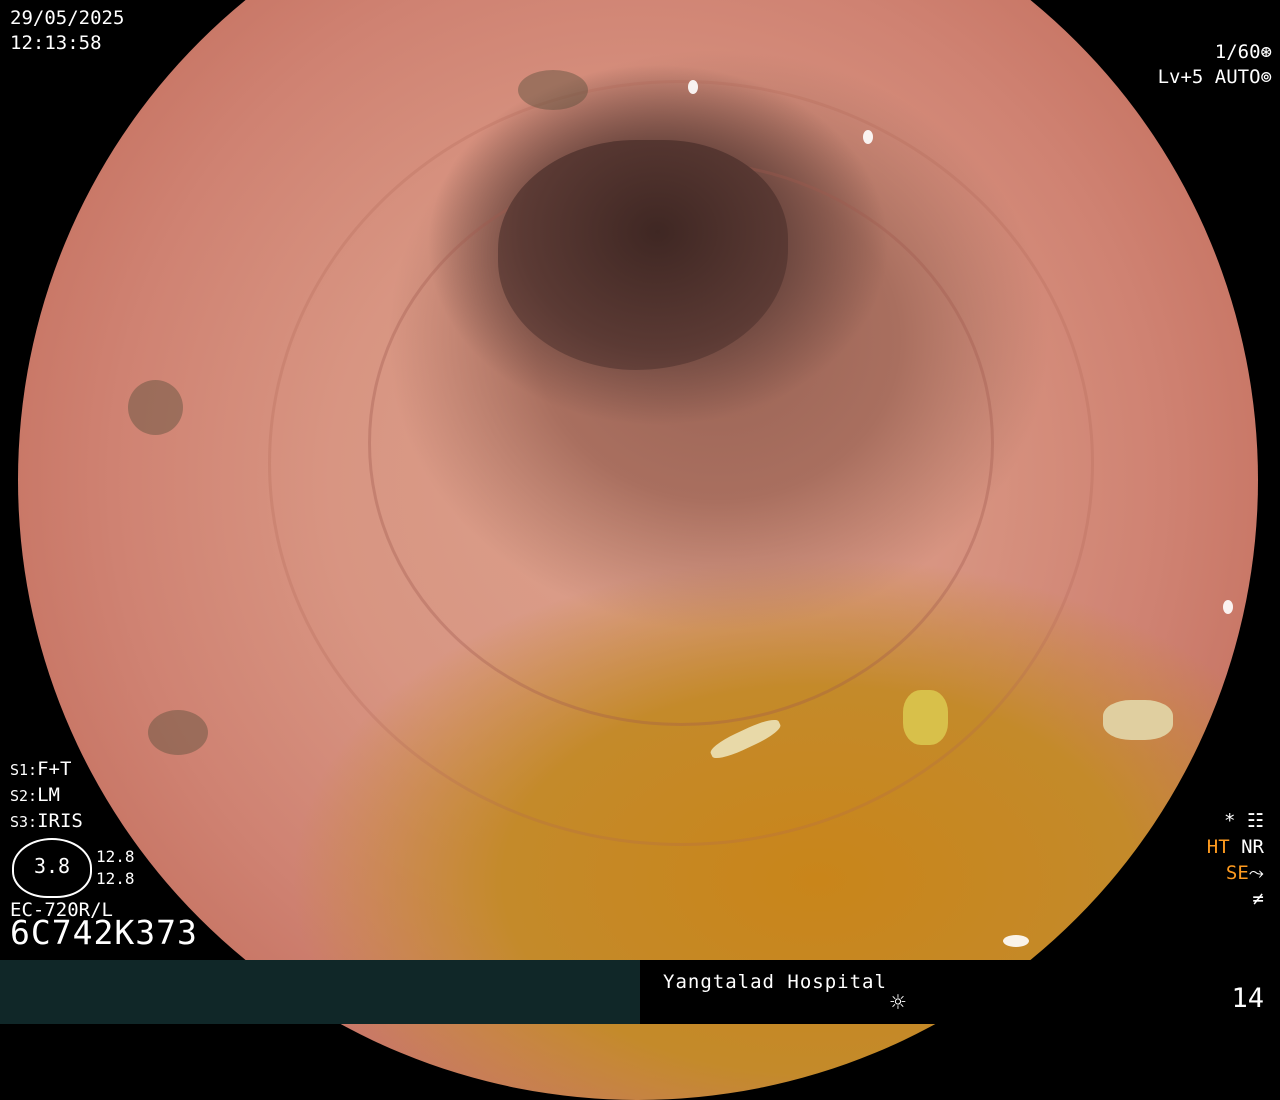 The width and height of the screenshot is (1280, 1100). I want to click on processing-status: * ☷ HT NR SE⤳ ≠, so click(1235, 860).